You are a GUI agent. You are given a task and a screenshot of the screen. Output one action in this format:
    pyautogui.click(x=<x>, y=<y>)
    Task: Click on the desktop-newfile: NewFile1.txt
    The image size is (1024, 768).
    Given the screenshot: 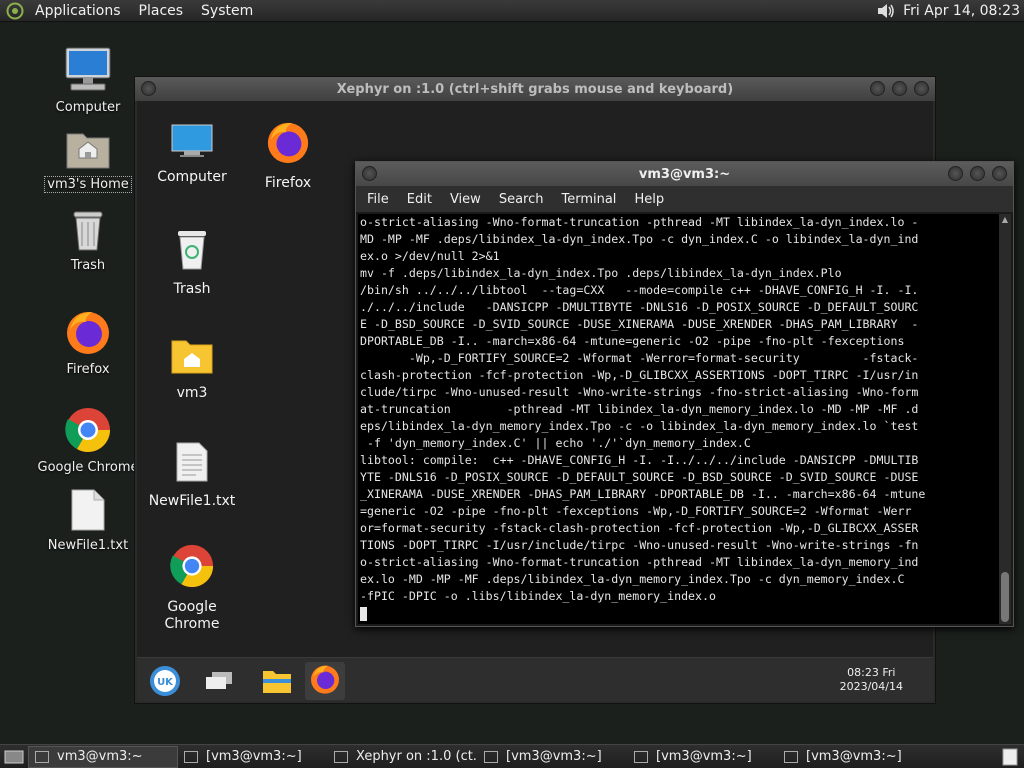 What is the action you would take?
    pyautogui.click(x=88, y=520)
    